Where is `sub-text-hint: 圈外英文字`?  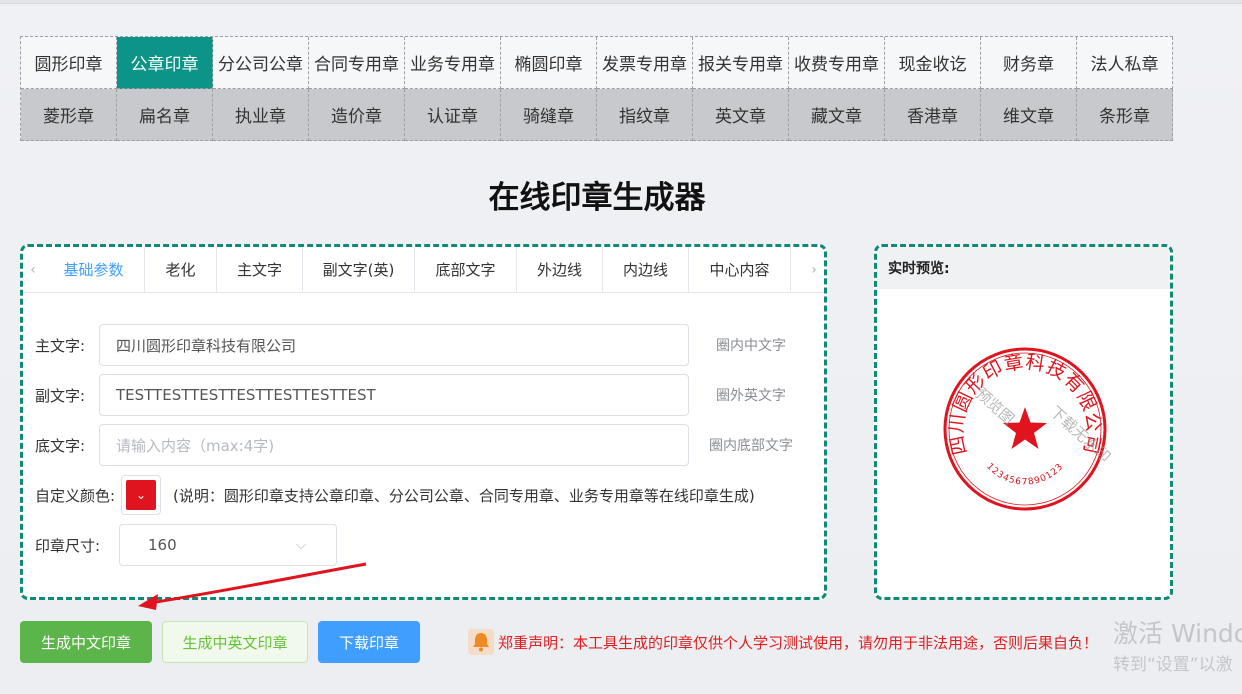 sub-text-hint: 圈外英文字 is located at coordinates (751, 396).